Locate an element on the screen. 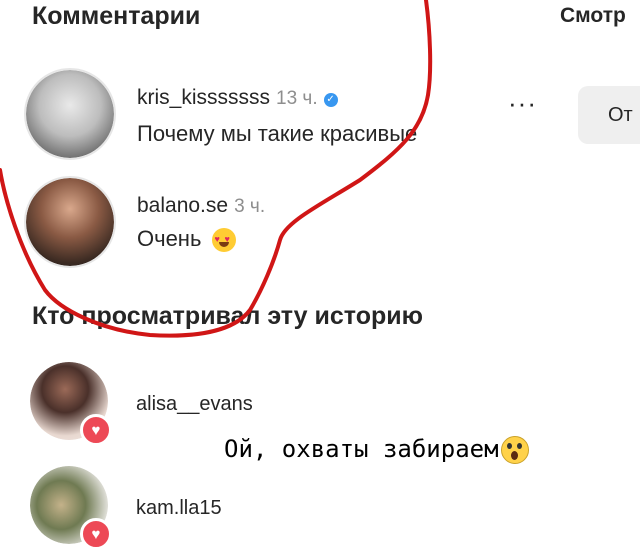  viewers-title: Кто просматривал эту историю is located at coordinates (227, 316).